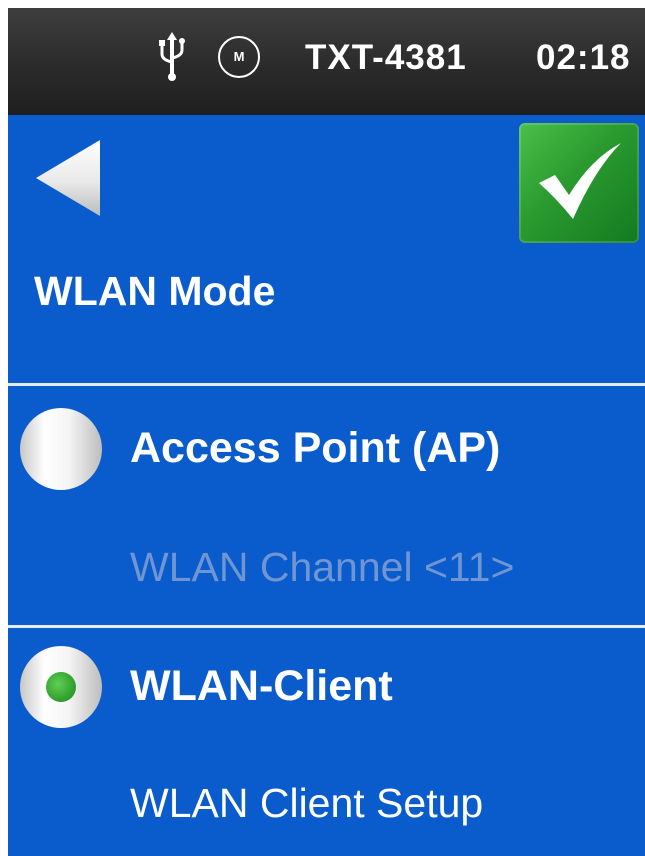  I want to click on usb-icon, so click(172, 57).